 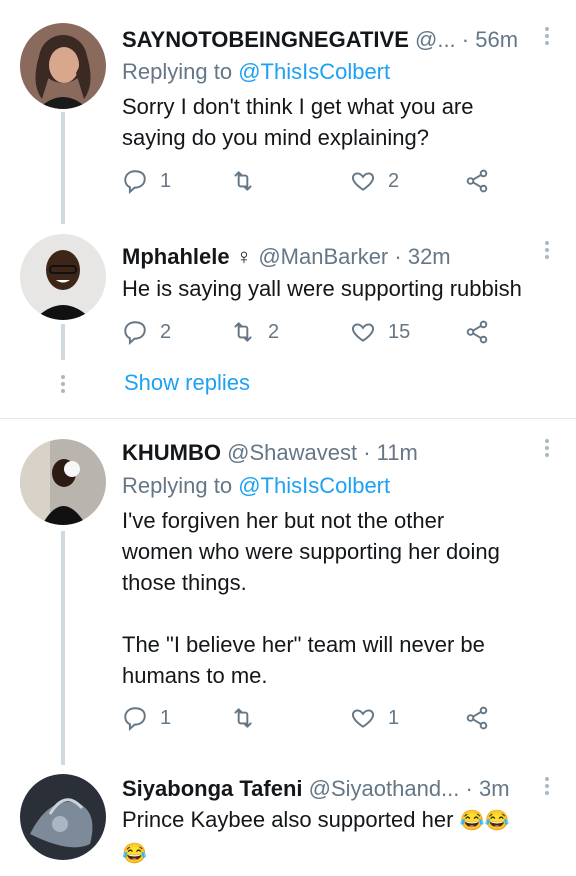 I want to click on reply-button: 2, so click(x=146, y=332).